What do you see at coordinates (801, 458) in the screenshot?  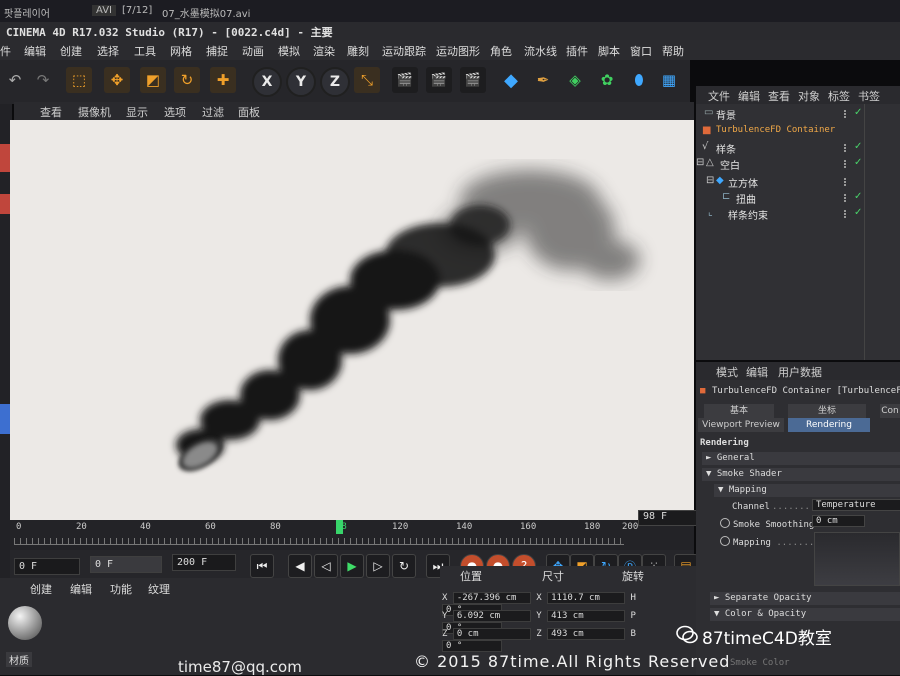 I see `group-general: ► General` at bounding box center [801, 458].